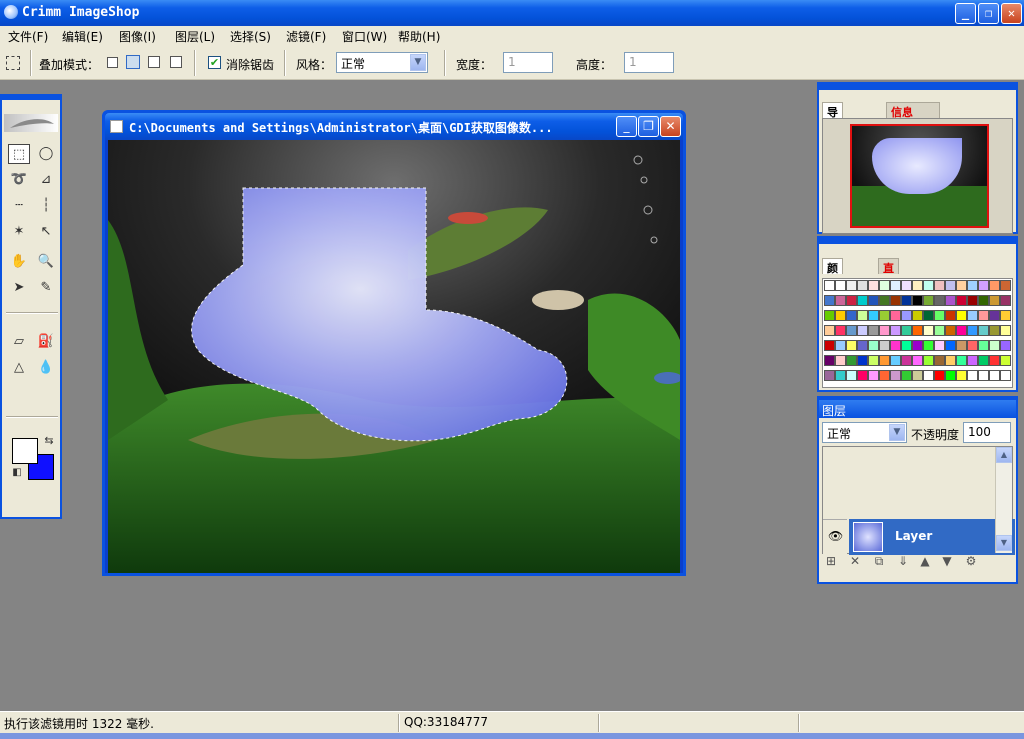  I want to click on doc-minimize-button: _, so click(626, 126).